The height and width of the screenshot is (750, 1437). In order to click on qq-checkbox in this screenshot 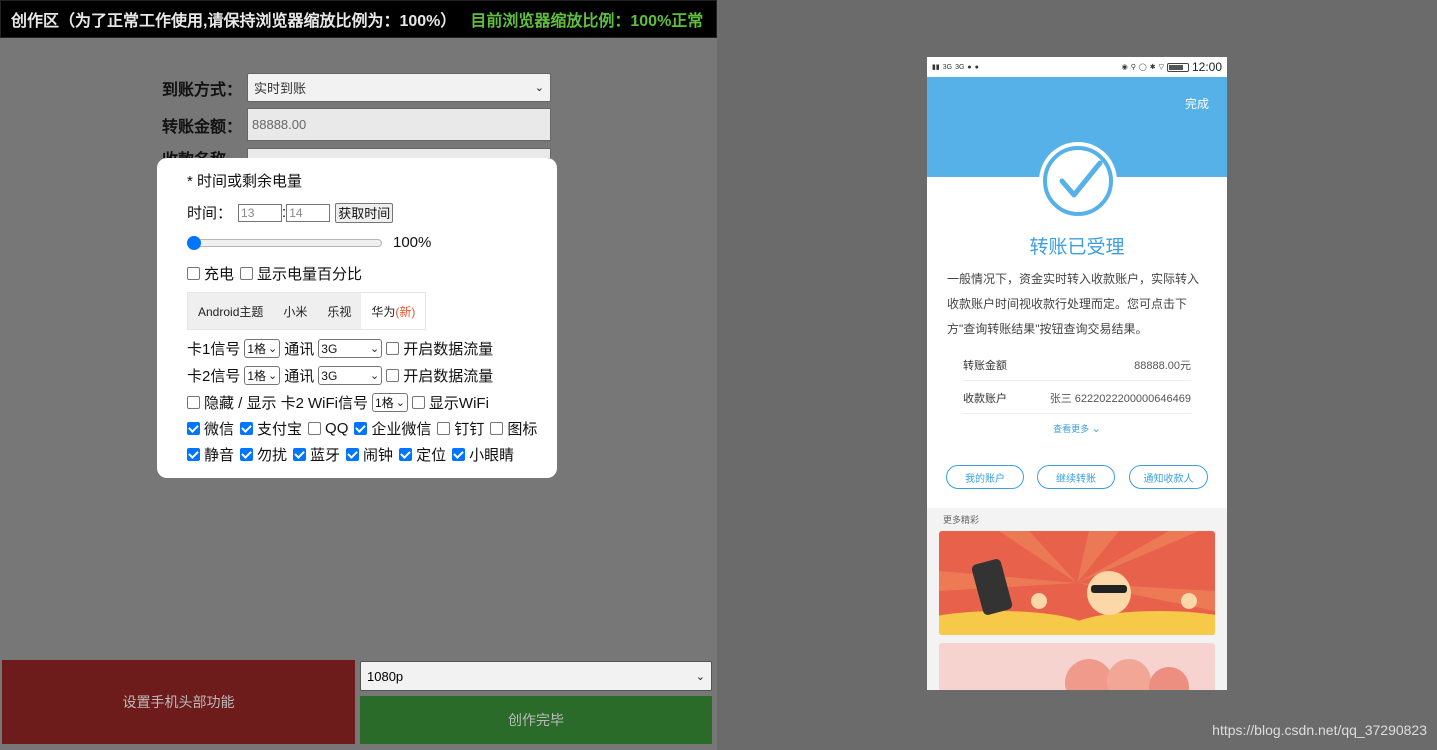, I will do `click(315, 428)`.